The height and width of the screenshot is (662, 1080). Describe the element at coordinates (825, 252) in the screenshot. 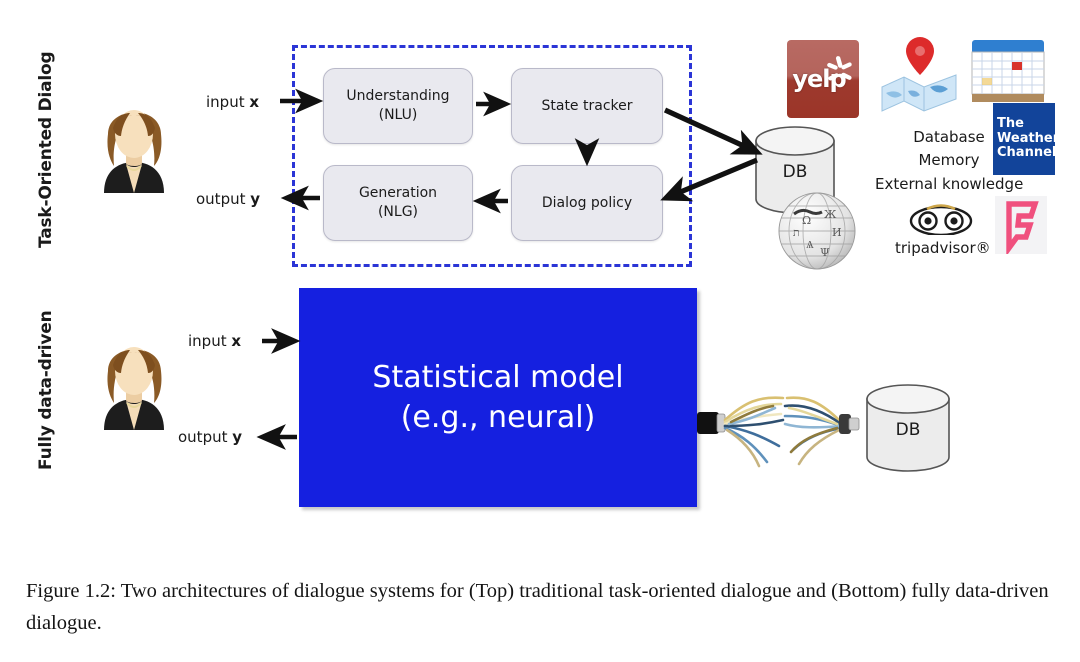

I see `svg-text: Ψ` at that location.